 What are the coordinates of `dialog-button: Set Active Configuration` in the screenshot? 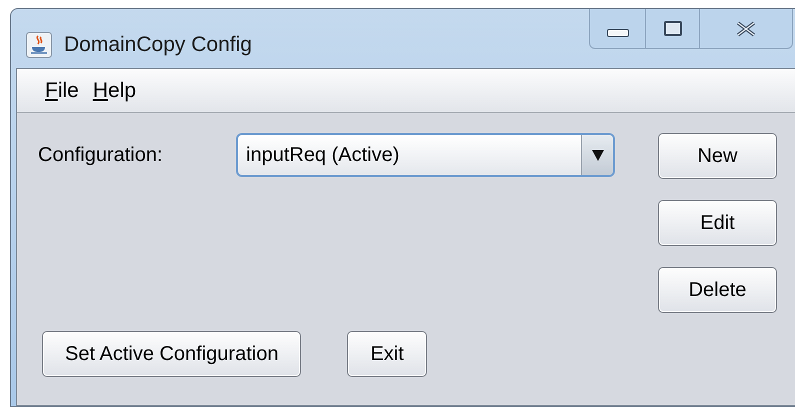 It's located at (172, 354).